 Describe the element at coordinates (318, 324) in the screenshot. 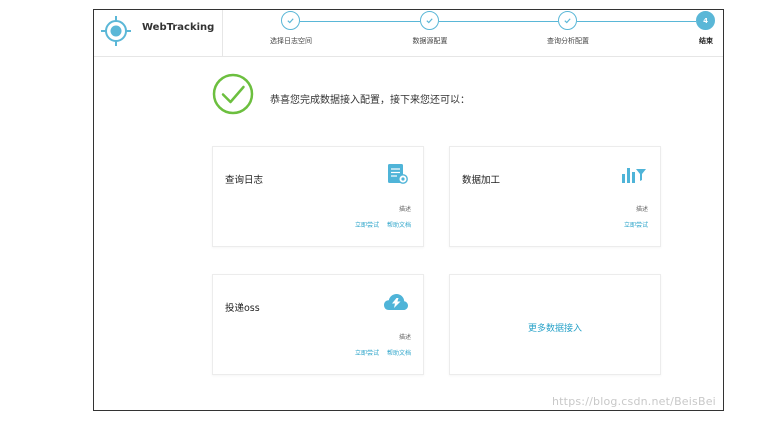

I see `card-deliver-oss: 投递oss 描述 立即尝试 帮助文档` at that location.